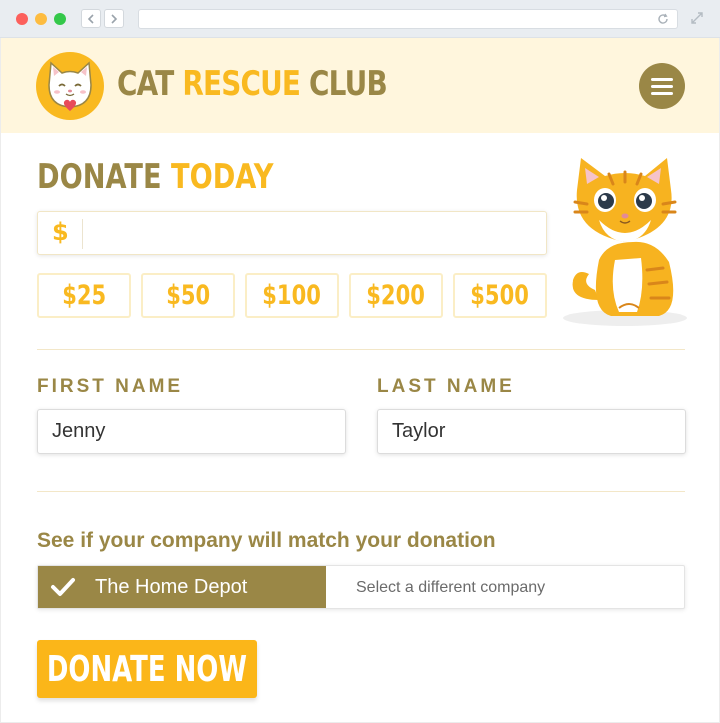 This screenshot has height=723, width=720. Describe the element at coordinates (41, 19) in the screenshot. I see `window-minimize-dot` at that location.